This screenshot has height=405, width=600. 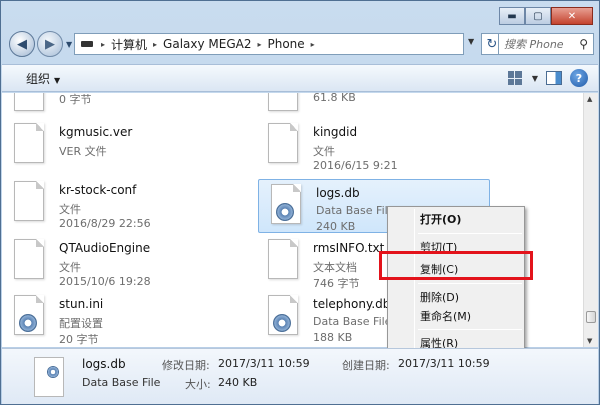 I want to click on size-value: 240 KB, so click(x=238, y=382).